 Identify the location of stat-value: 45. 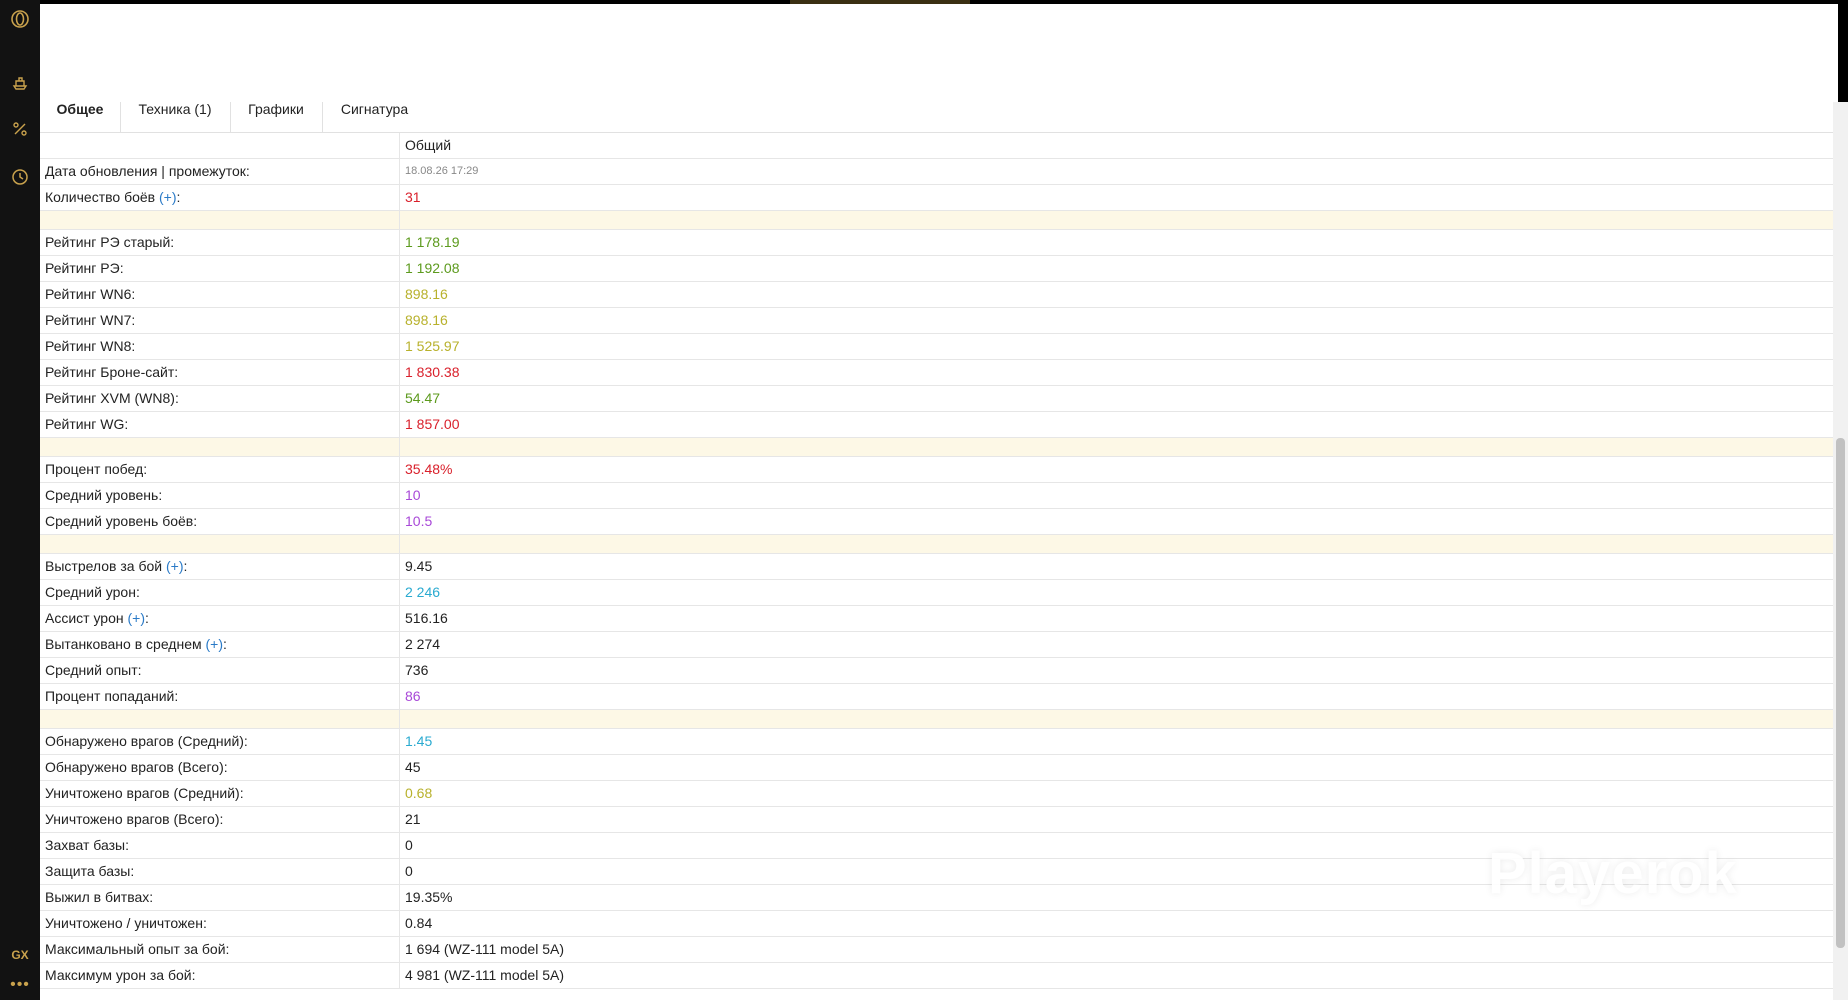
(1116, 767).